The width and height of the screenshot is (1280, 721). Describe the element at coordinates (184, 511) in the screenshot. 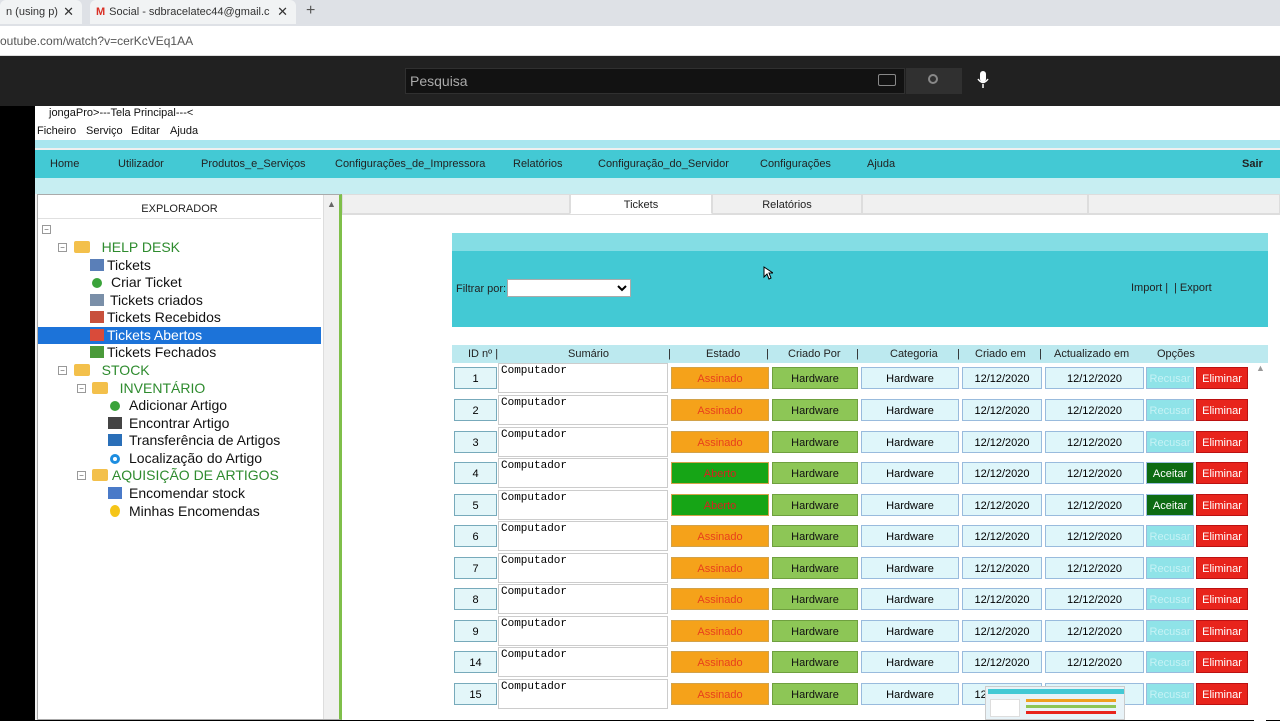

I see `tree-item-minhas-encomendas: Minhas Encomendas` at that location.